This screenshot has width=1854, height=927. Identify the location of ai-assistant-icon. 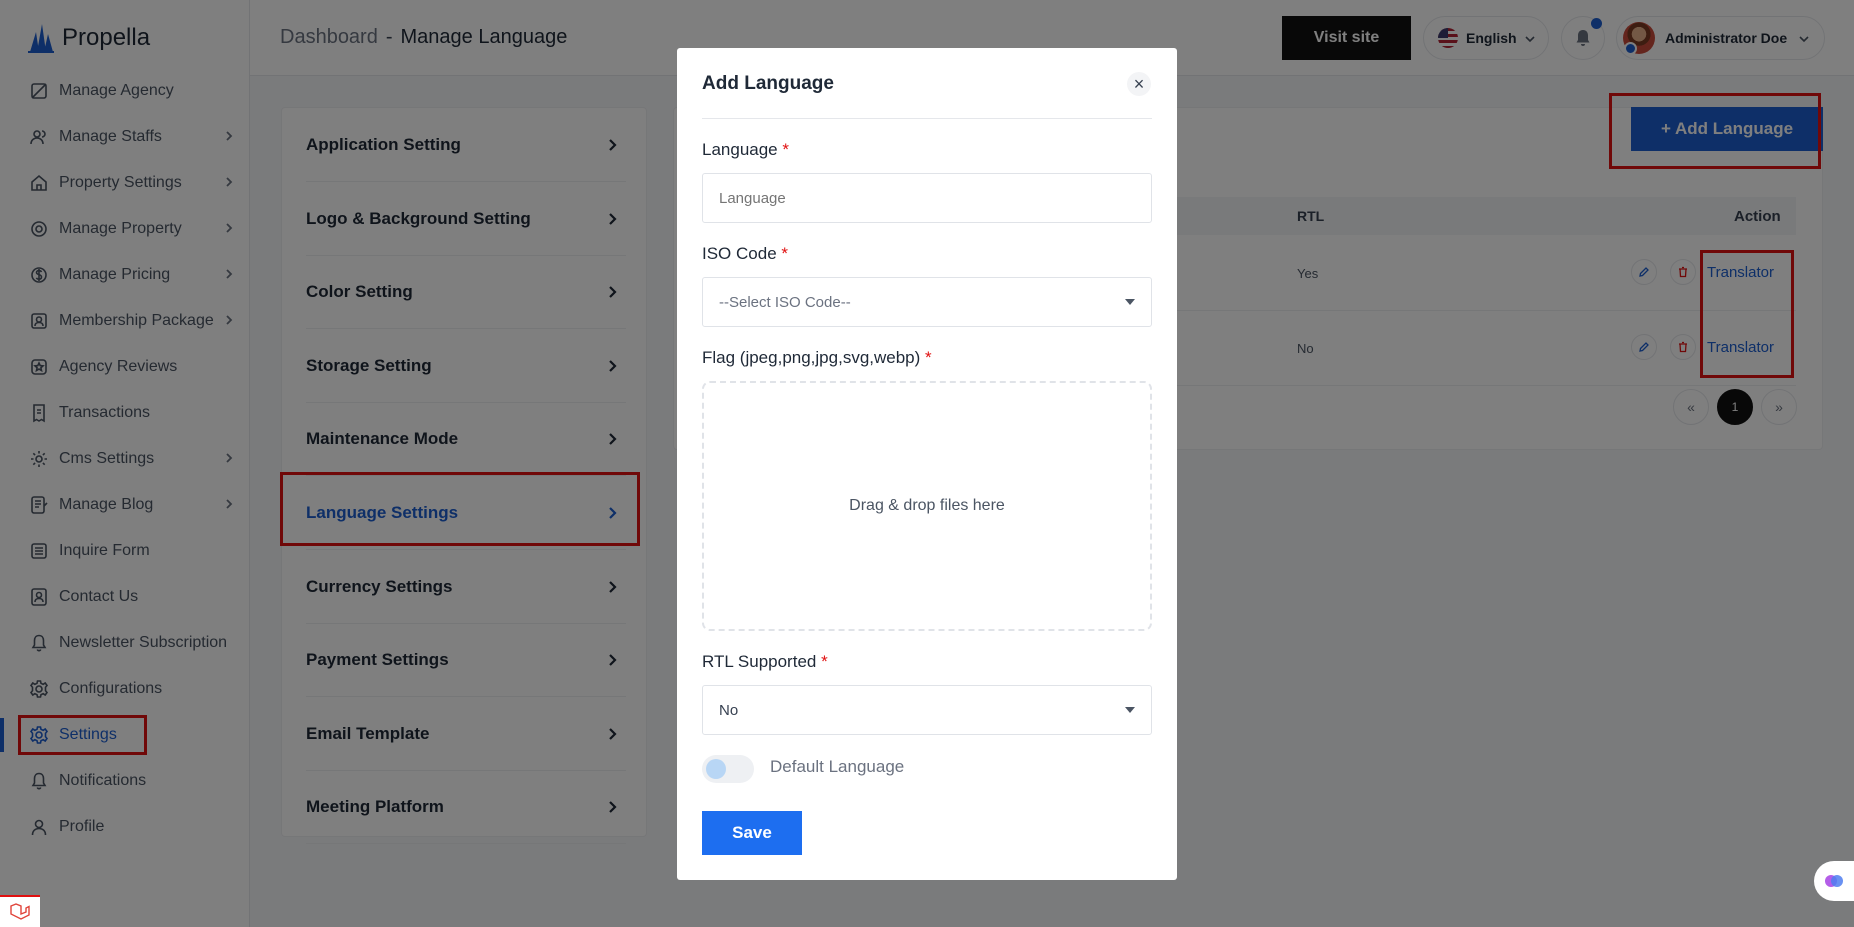
(1834, 881).